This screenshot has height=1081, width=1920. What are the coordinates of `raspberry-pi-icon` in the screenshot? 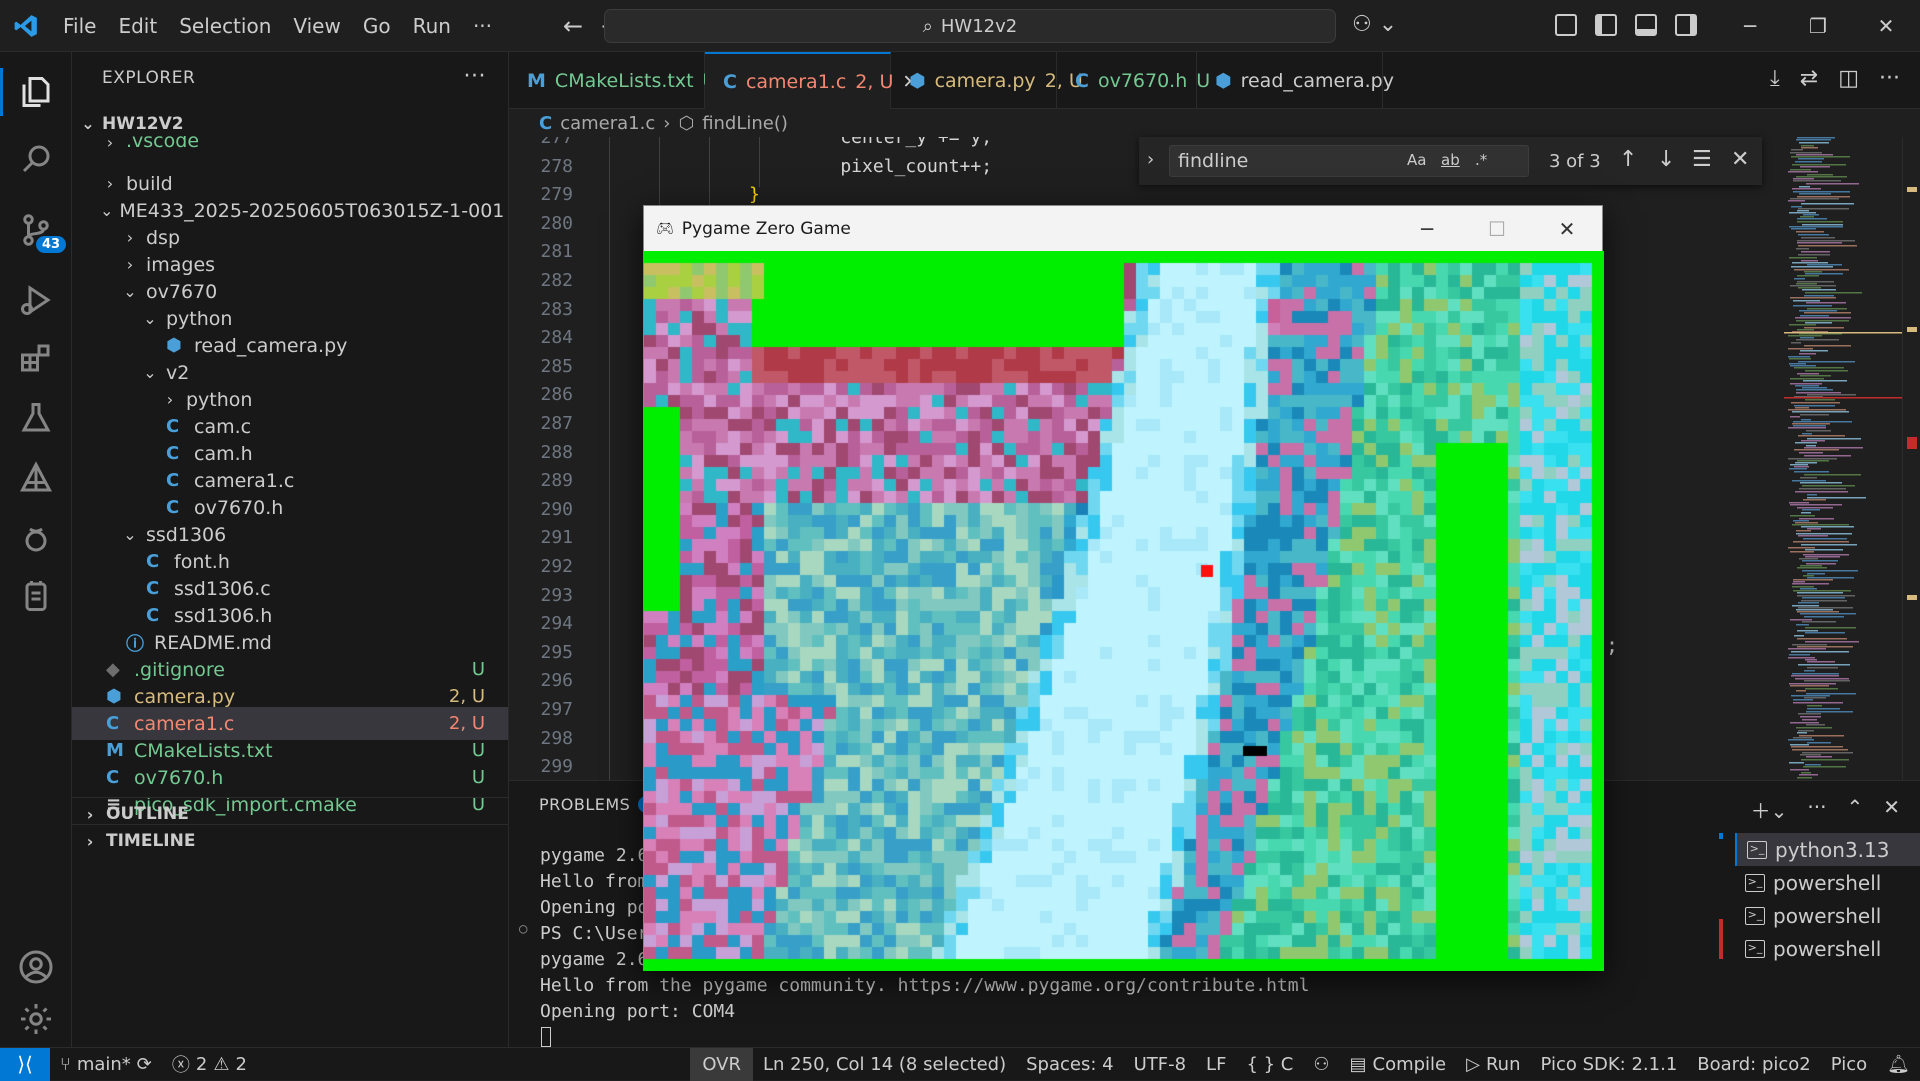 It's located at (36, 538).